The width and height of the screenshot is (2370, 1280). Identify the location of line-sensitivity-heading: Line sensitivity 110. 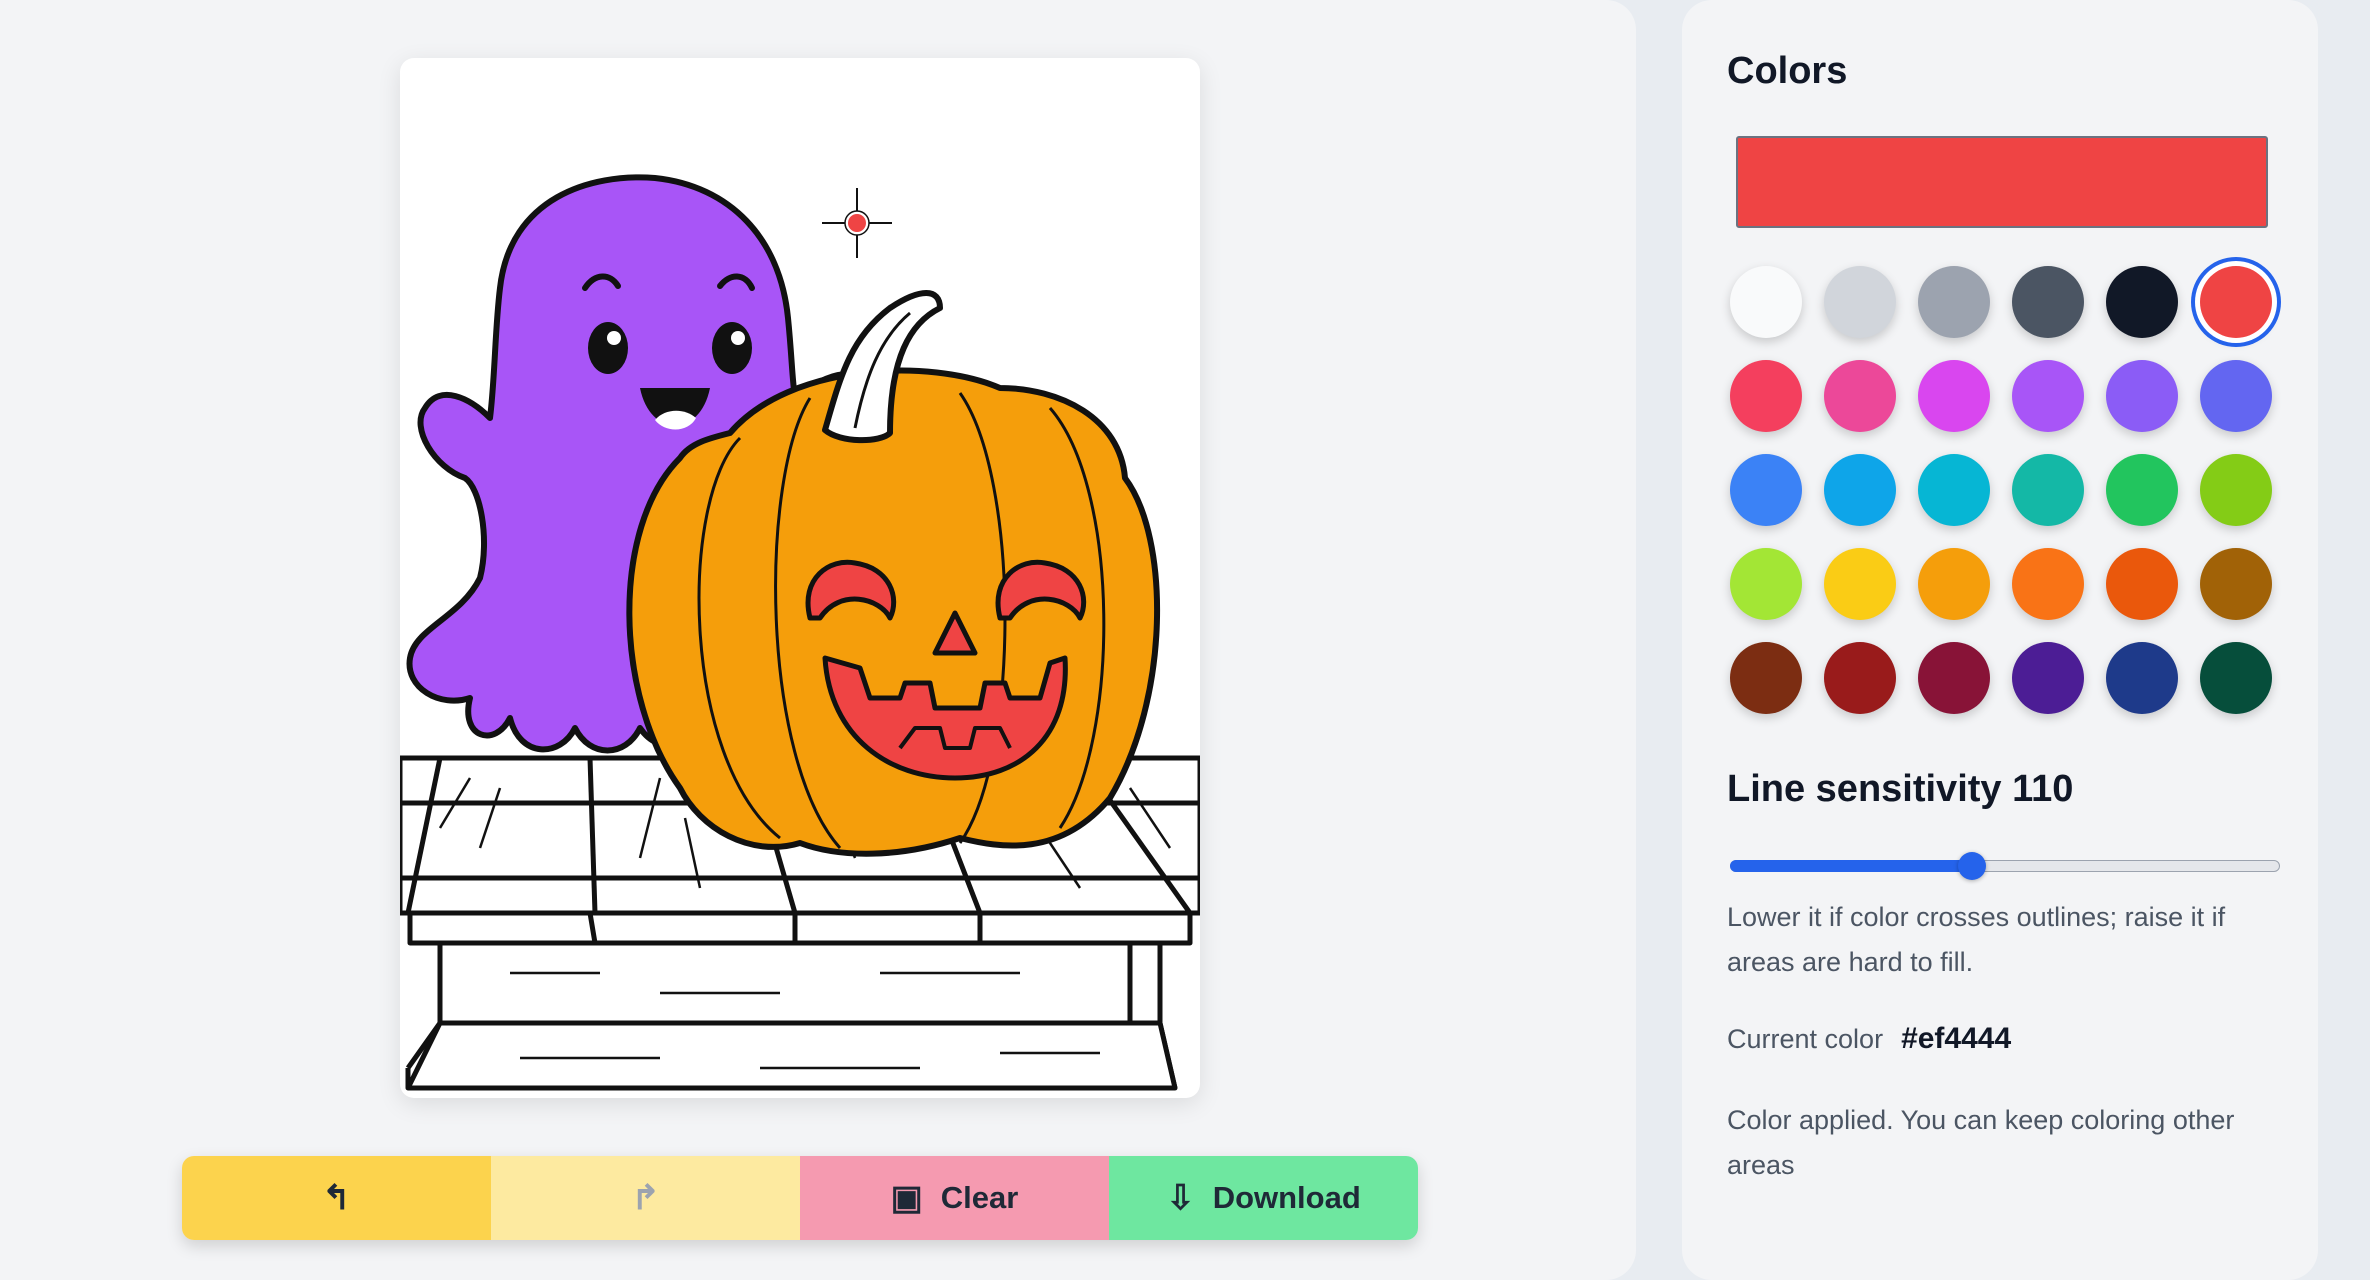
(1900, 789).